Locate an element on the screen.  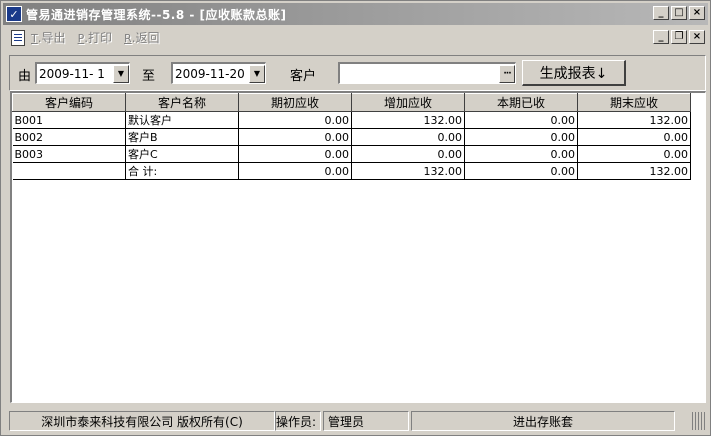
status-account-set: 进出存账套 is located at coordinates (543, 421).